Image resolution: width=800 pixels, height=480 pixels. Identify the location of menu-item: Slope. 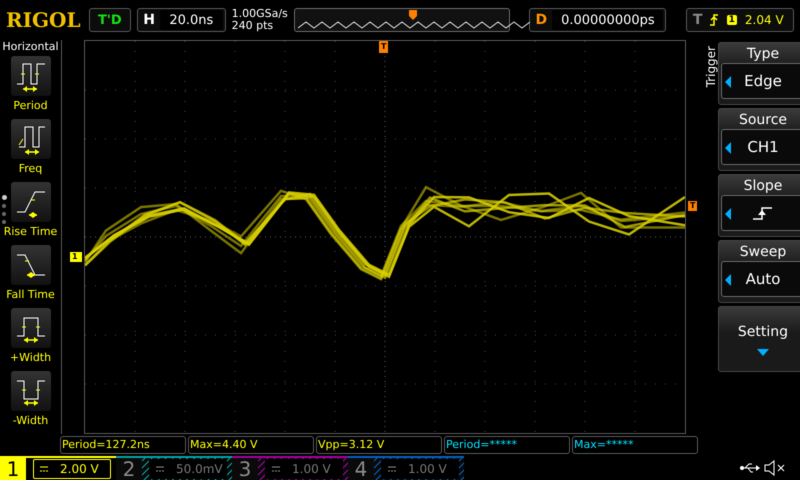
(759, 205).